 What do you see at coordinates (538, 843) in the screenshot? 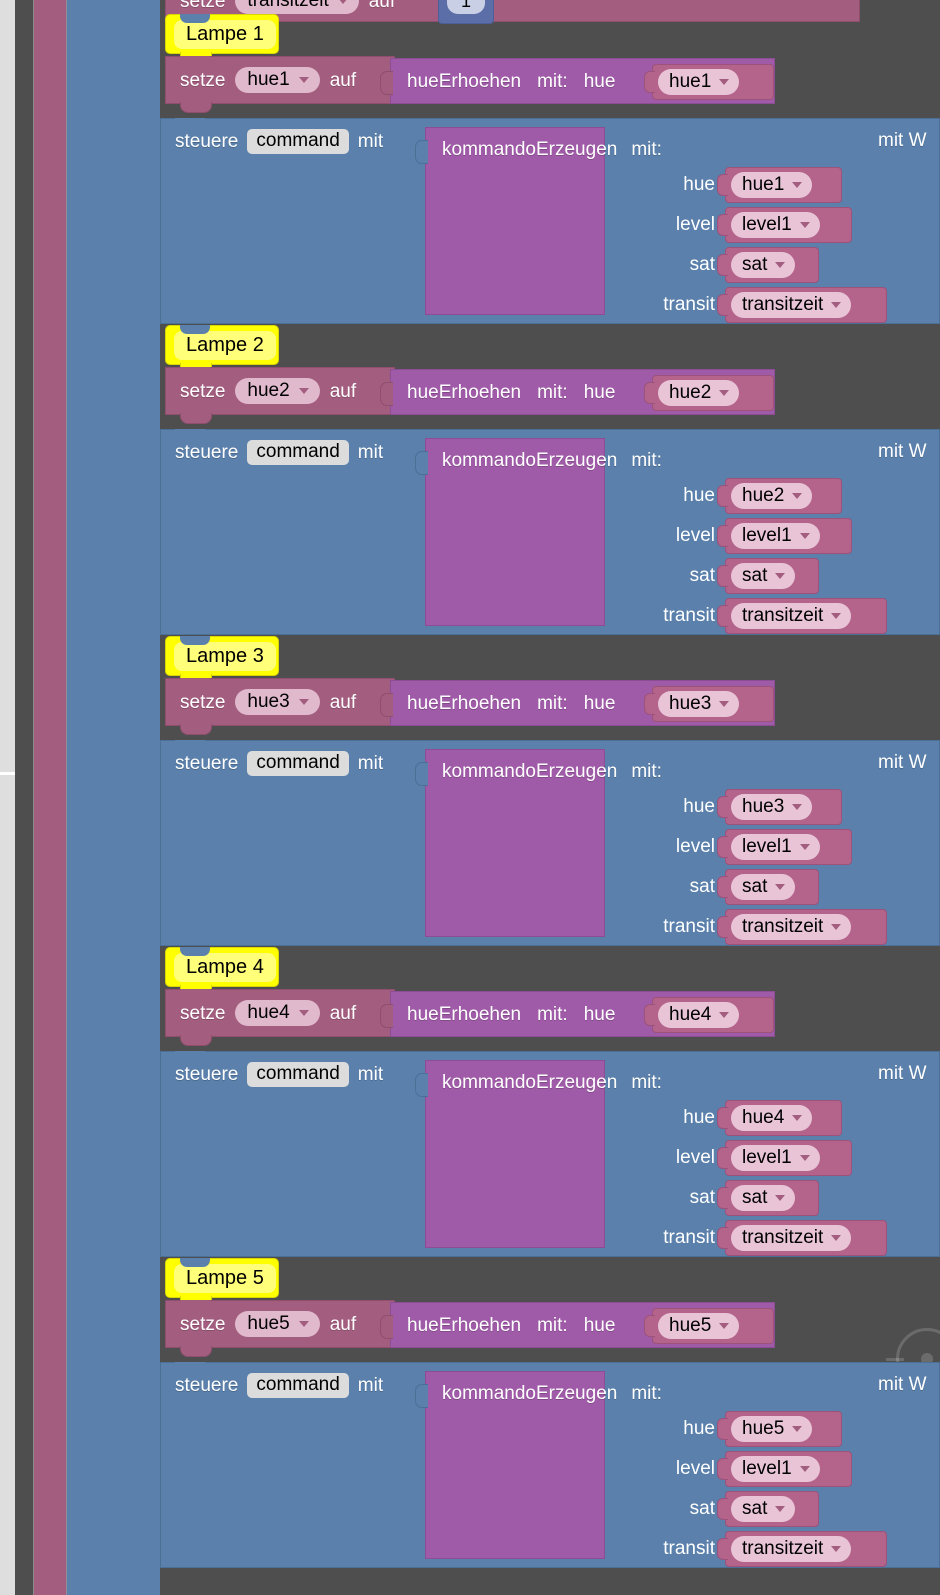
I see `kommandoErzeugen-block-3: kommandoErzeugen mit:` at bounding box center [538, 843].